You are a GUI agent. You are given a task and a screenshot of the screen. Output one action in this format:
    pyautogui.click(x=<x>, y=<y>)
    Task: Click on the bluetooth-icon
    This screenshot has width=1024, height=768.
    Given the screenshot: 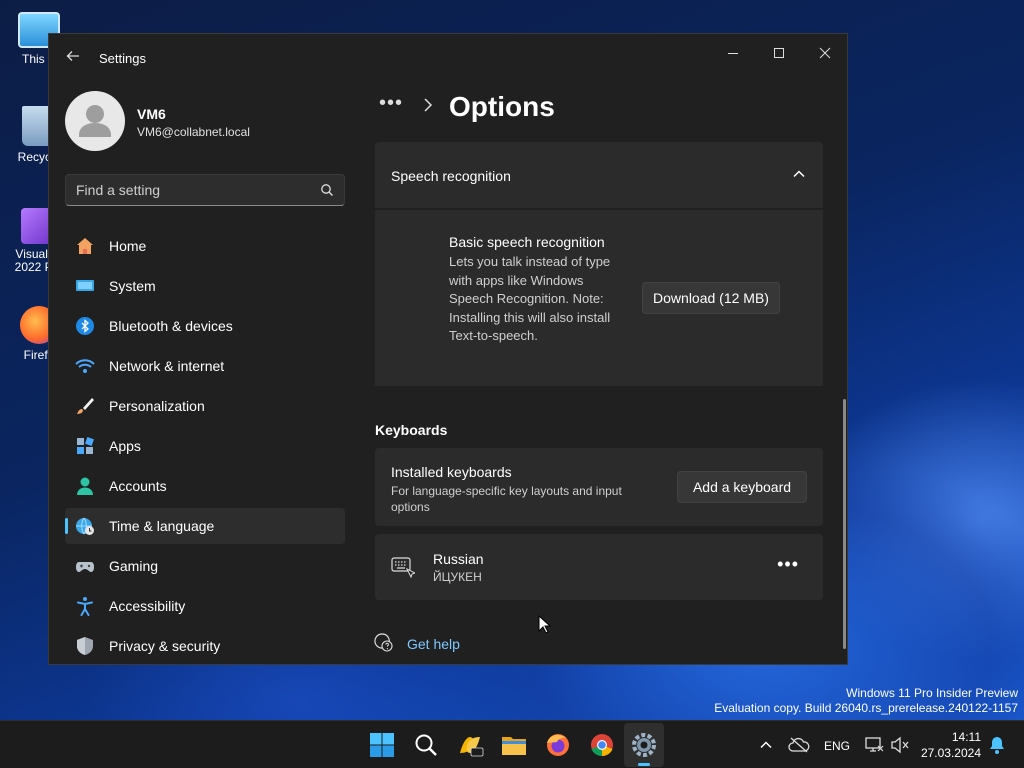 What is the action you would take?
    pyautogui.click(x=85, y=326)
    